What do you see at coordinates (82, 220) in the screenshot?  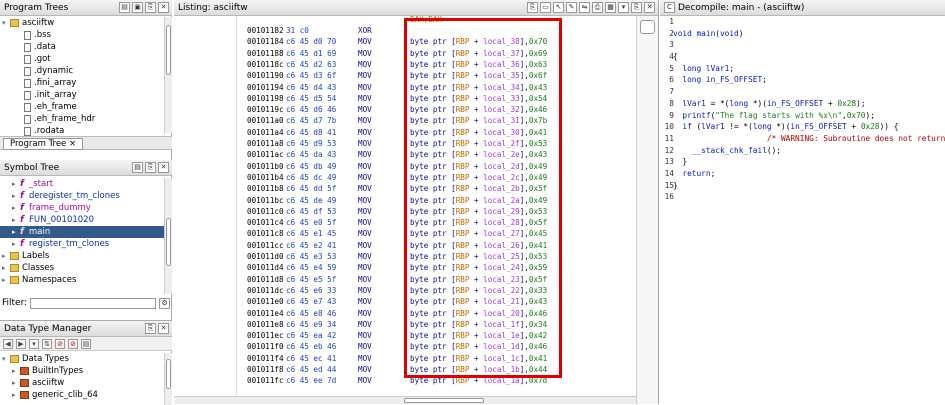 I see `symbol-function-item: ▸ f FUN_00101020` at bounding box center [82, 220].